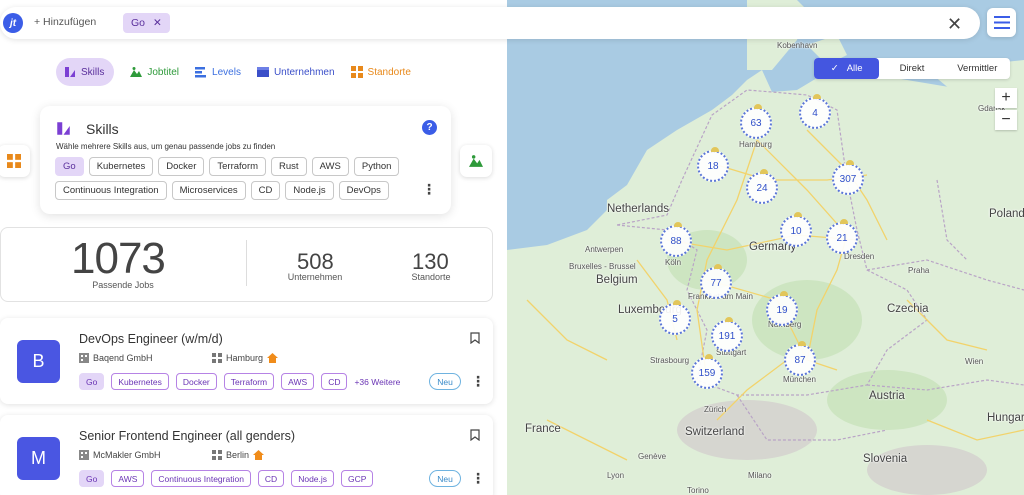 Image resolution: width=1024 pixels, height=495 pixels. What do you see at coordinates (69, 166) in the screenshot?
I see `skill-chip: Go` at bounding box center [69, 166].